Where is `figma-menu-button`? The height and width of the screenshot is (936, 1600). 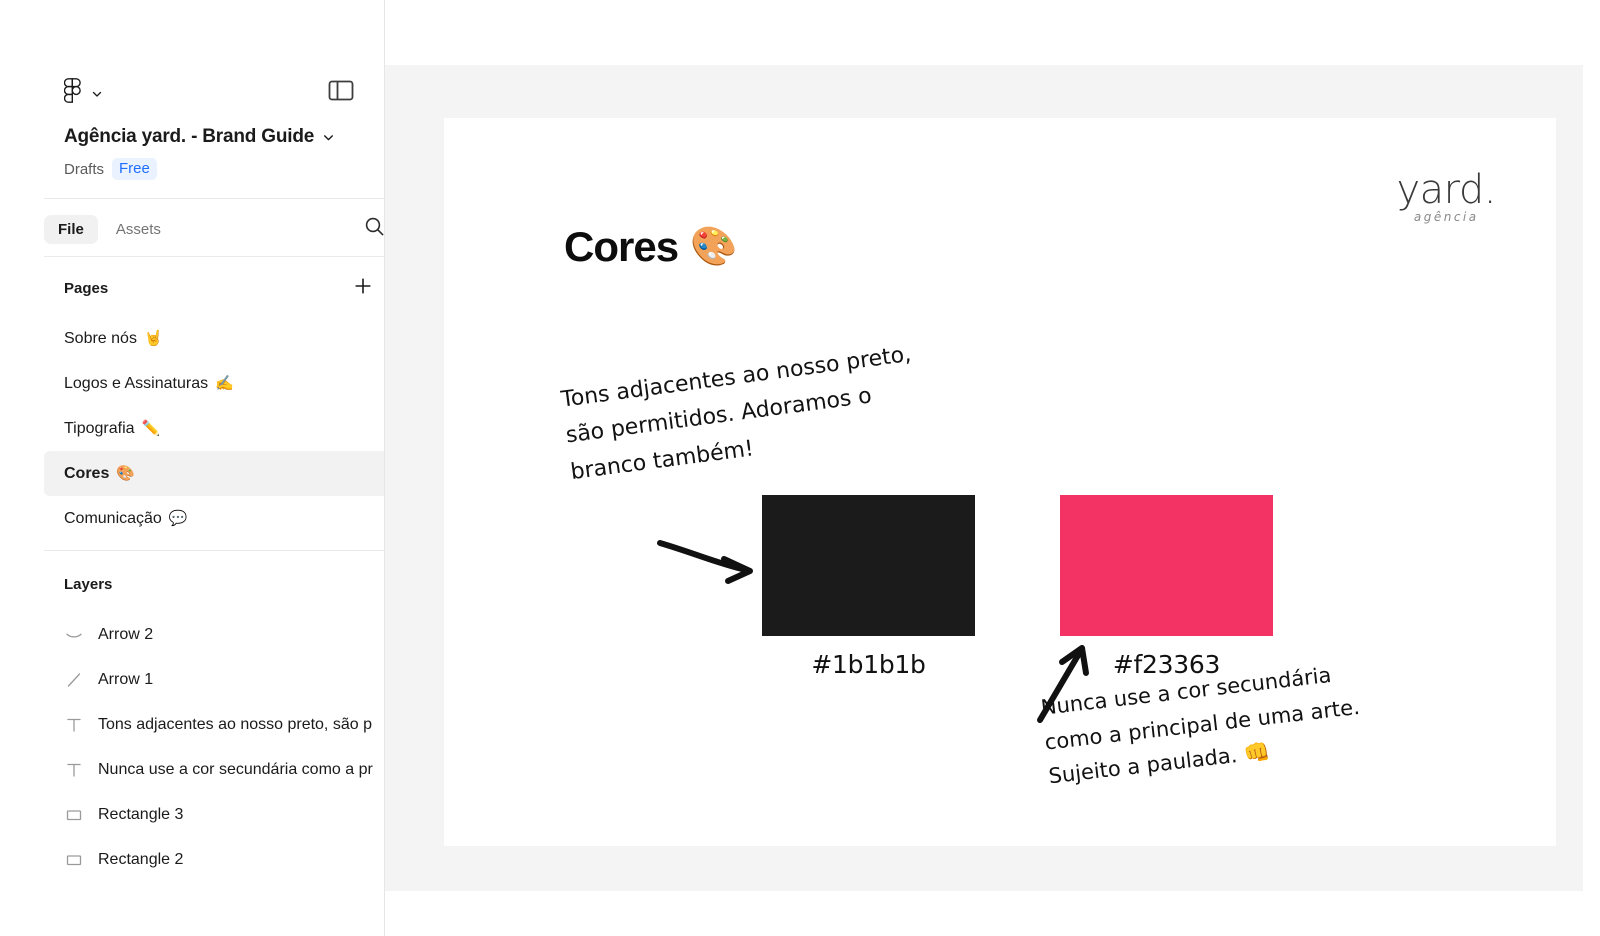 figma-menu-button is located at coordinates (83, 93).